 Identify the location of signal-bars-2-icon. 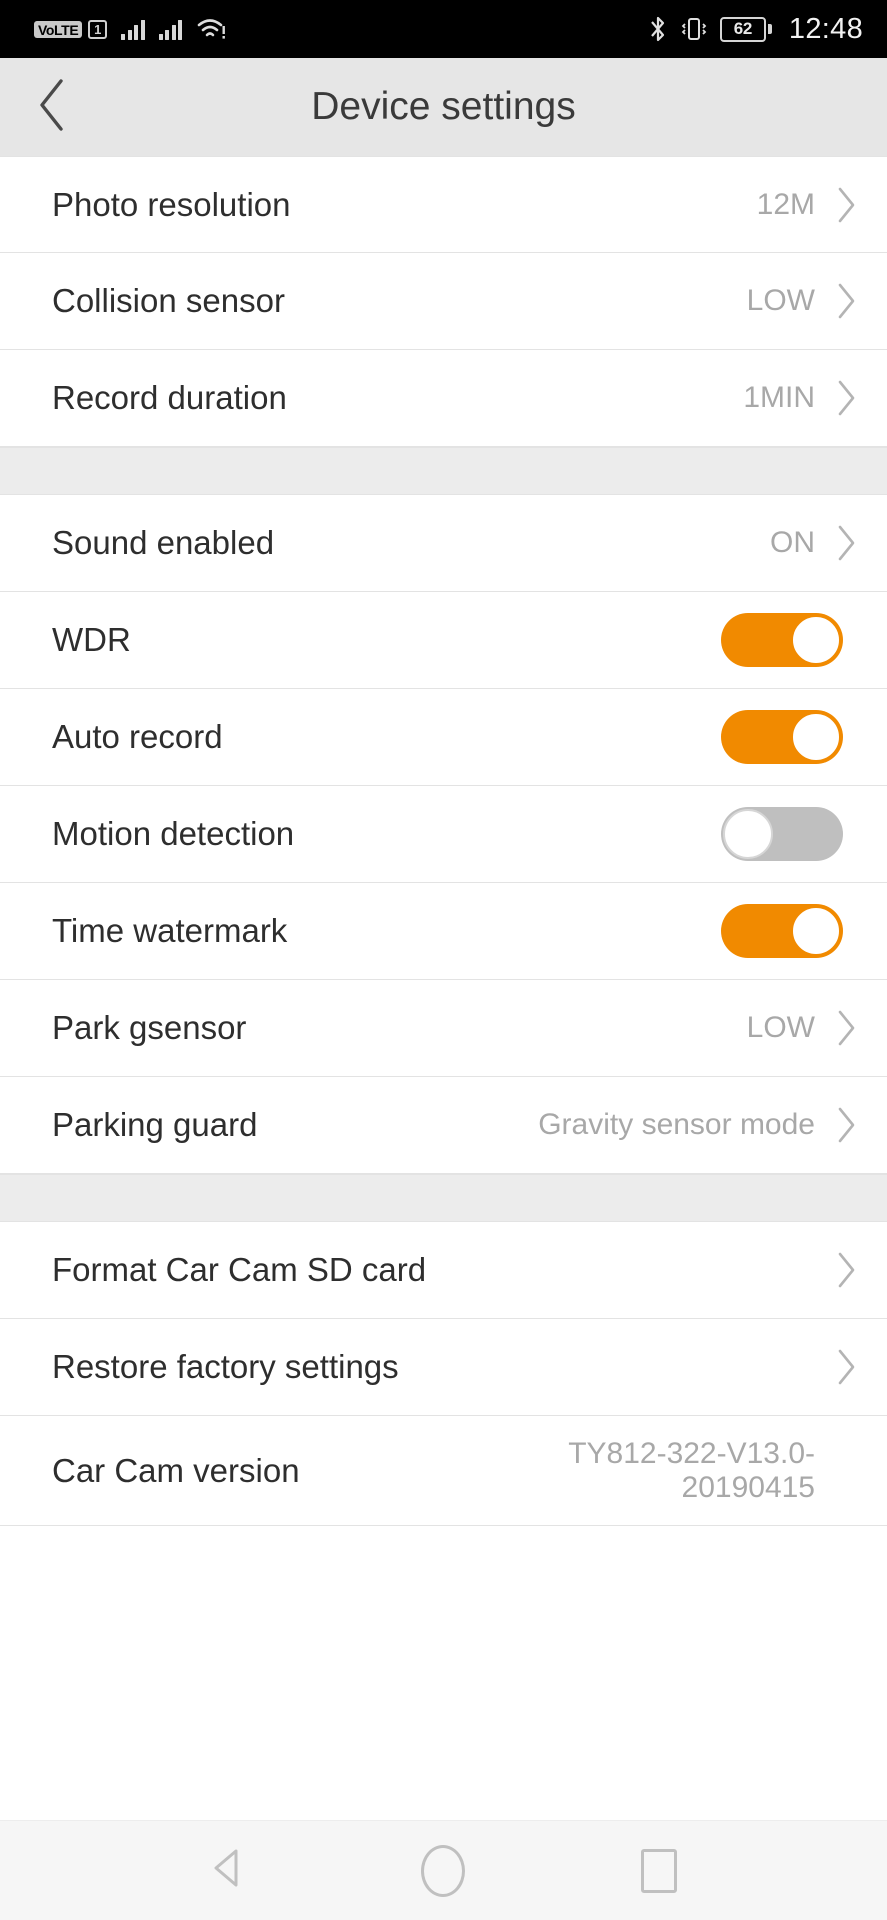
(170, 29).